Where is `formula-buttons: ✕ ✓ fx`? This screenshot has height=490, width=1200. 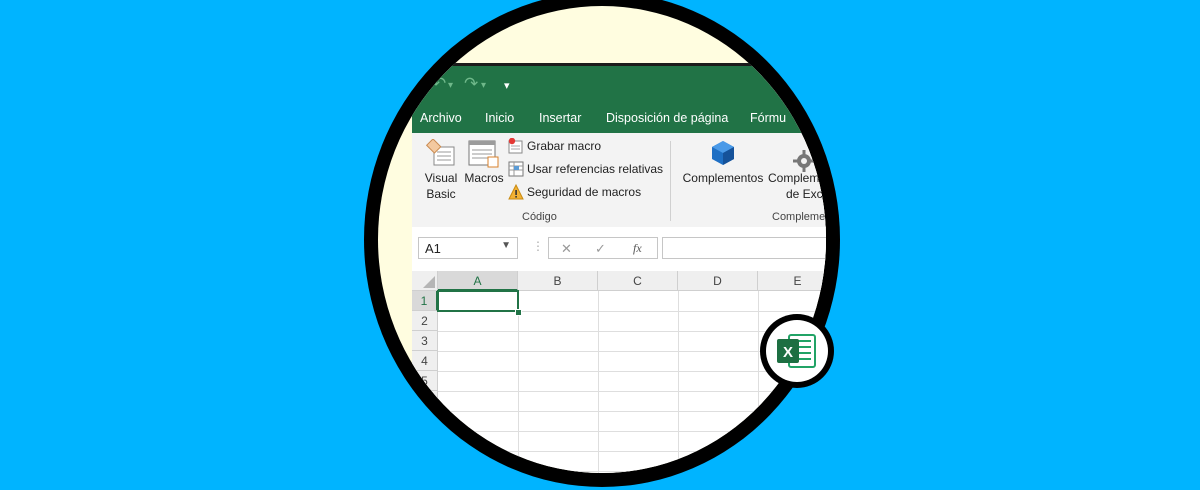 formula-buttons: ✕ ✓ fx is located at coordinates (603, 248).